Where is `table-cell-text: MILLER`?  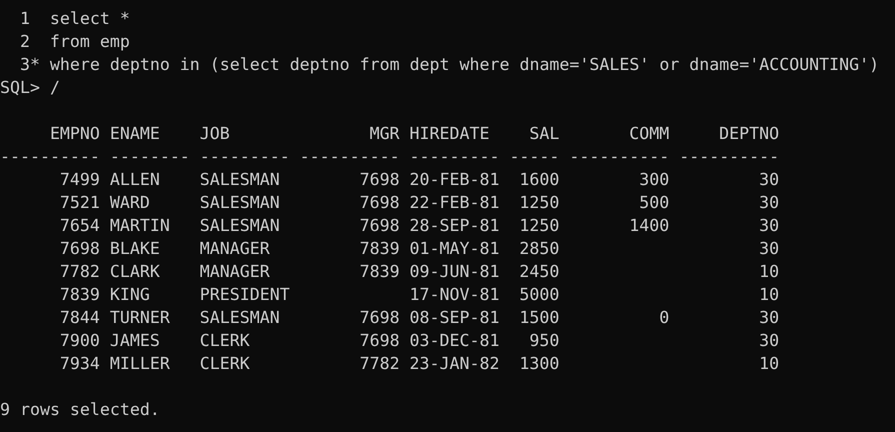 table-cell-text: MILLER is located at coordinates (140, 364).